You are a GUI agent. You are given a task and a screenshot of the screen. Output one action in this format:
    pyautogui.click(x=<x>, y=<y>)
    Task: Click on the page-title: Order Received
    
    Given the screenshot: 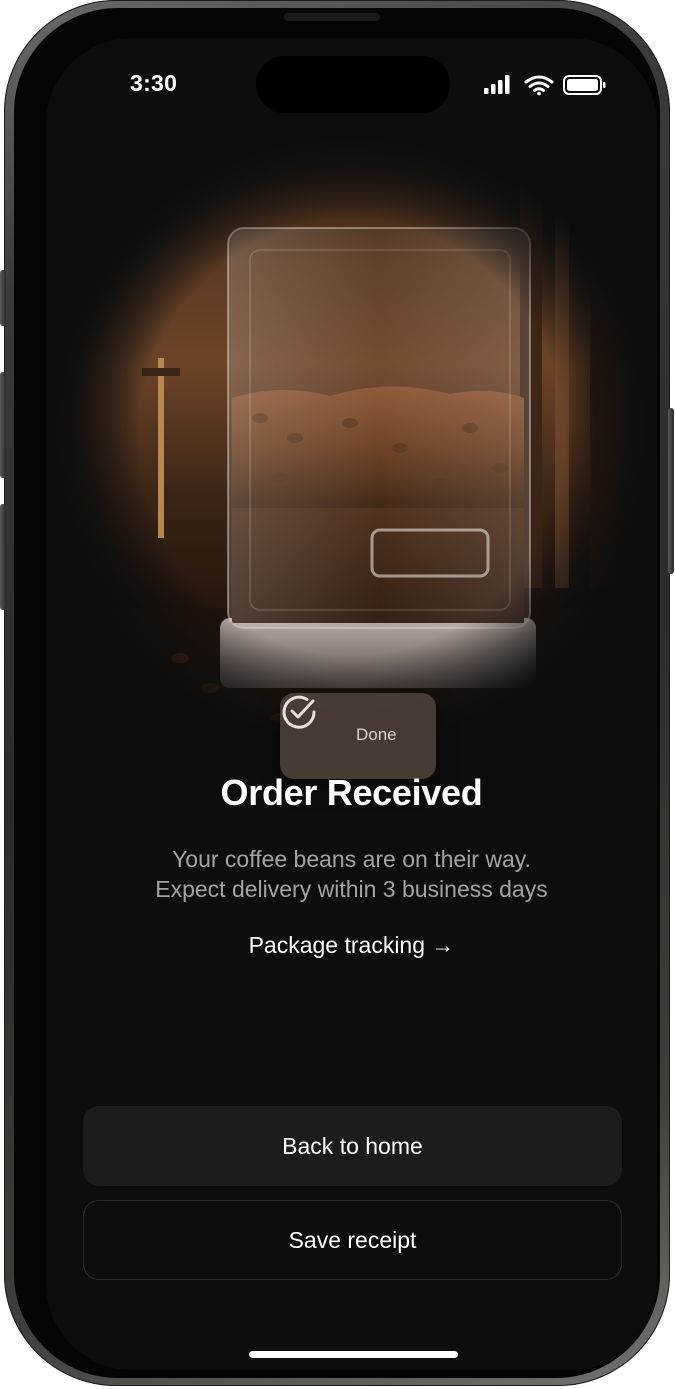 What is the action you would take?
    pyautogui.click(x=351, y=792)
    